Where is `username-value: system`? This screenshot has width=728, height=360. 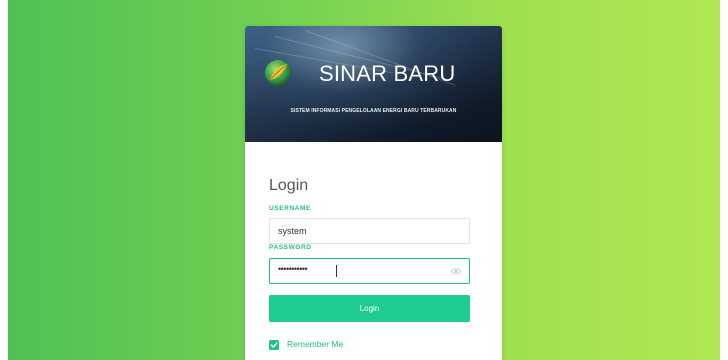
username-value: system is located at coordinates (292, 231).